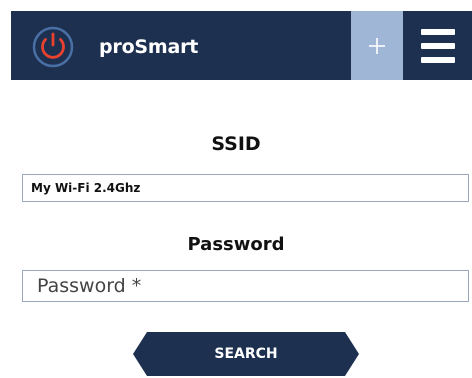  I want to click on ssid-input, so click(245, 188).